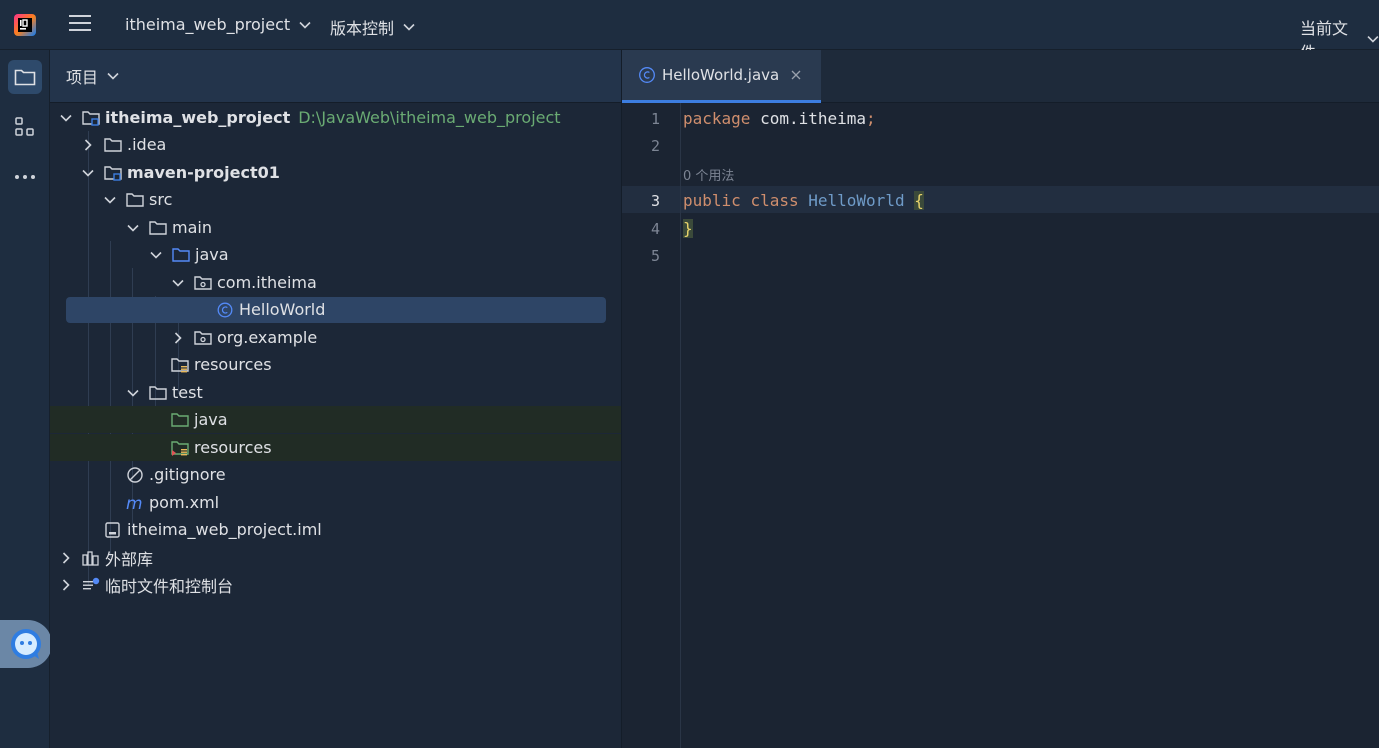 This screenshot has width=1379, height=748. What do you see at coordinates (187, 392) in the screenshot?
I see `tree-label: test` at bounding box center [187, 392].